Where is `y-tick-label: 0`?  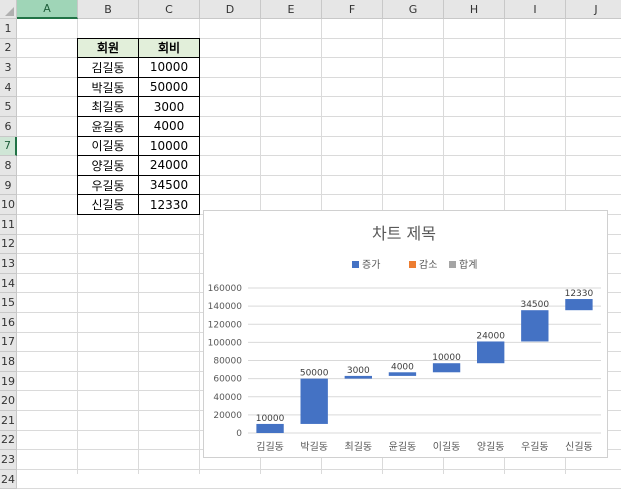
y-tick-label: 0 is located at coordinates (239, 434).